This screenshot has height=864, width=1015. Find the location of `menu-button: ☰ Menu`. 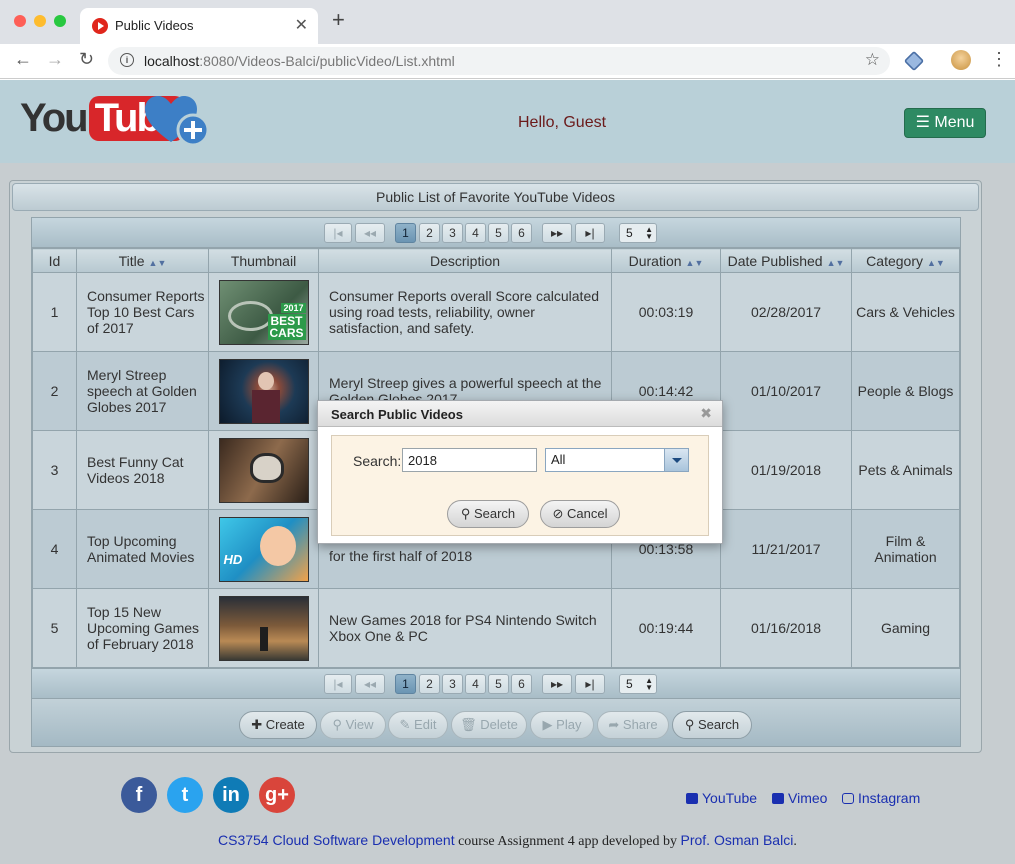

menu-button: ☰ Menu is located at coordinates (945, 123).